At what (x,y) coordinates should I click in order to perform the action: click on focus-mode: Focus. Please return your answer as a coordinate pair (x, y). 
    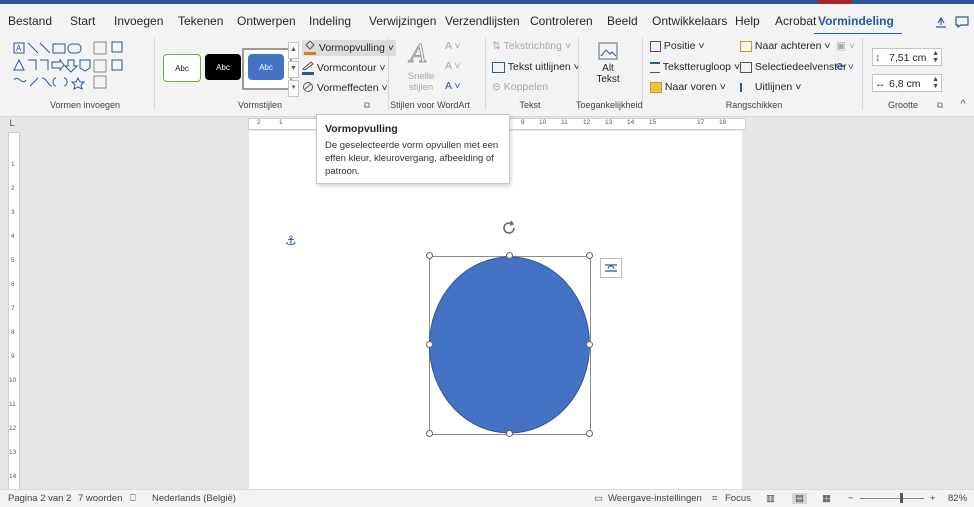
    Looking at the image, I should click on (738, 498).